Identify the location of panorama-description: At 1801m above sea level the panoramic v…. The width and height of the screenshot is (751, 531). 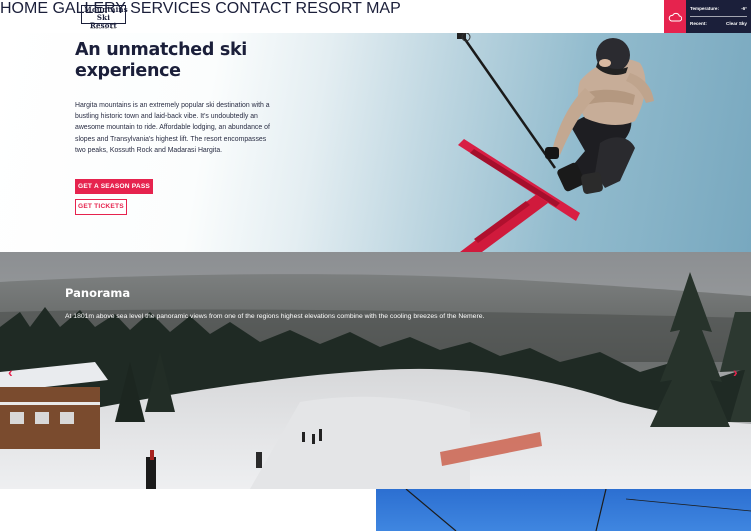
(275, 316).